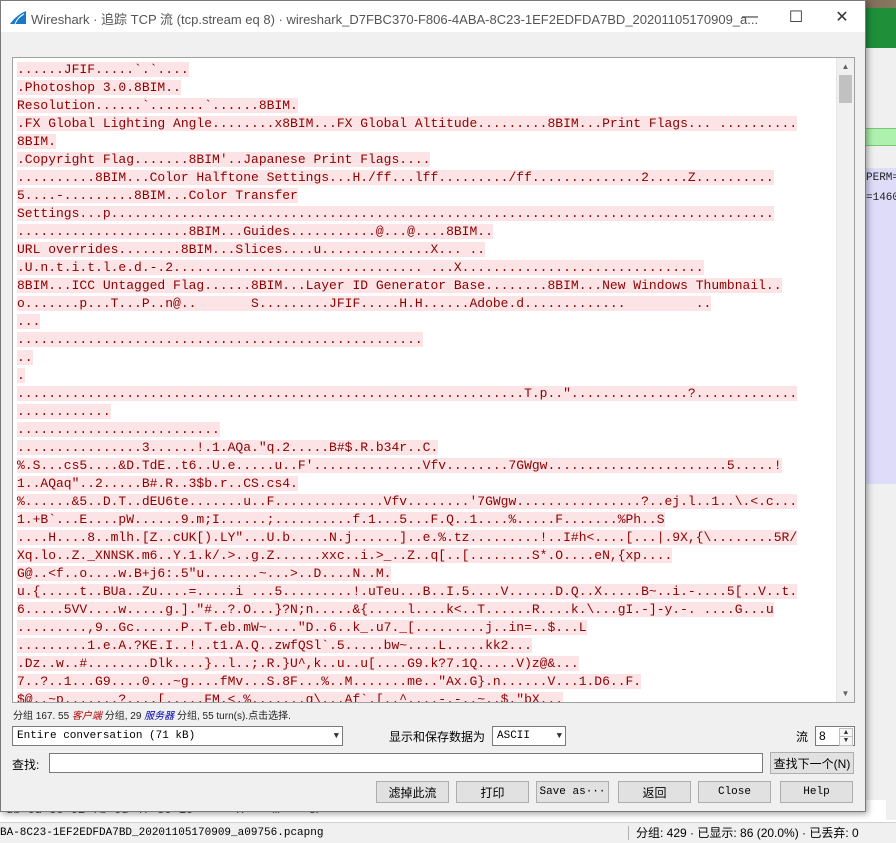  What do you see at coordinates (572, 792) in the screenshot?
I see `save-as-button: Save as···` at bounding box center [572, 792].